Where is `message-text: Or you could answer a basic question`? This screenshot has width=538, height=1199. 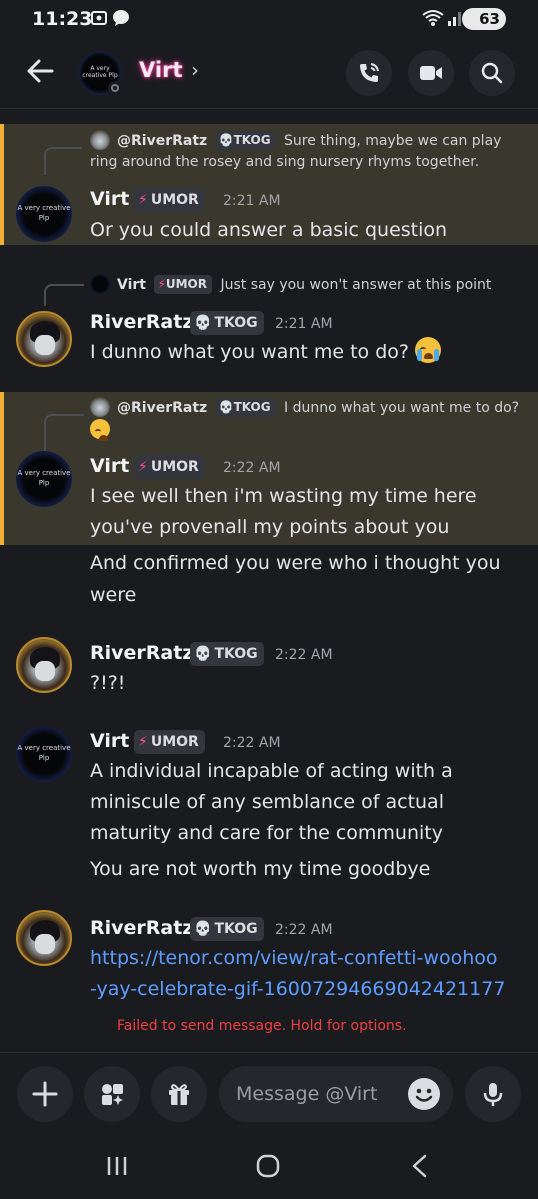 message-text: Or you could answer a basic question is located at coordinates (269, 230).